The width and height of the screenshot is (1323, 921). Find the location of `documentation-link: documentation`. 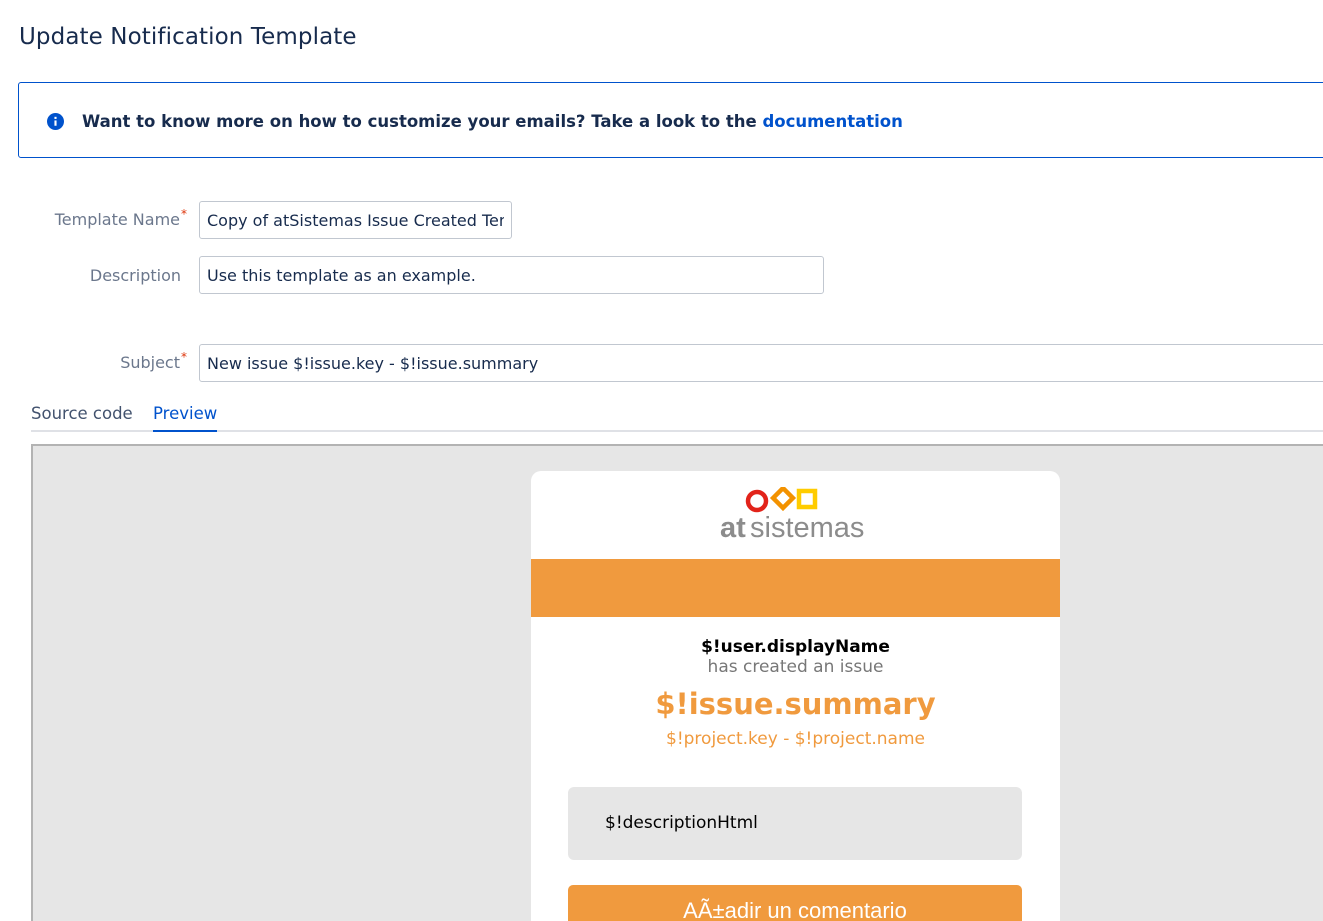

documentation-link: documentation is located at coordinates (832, 121).